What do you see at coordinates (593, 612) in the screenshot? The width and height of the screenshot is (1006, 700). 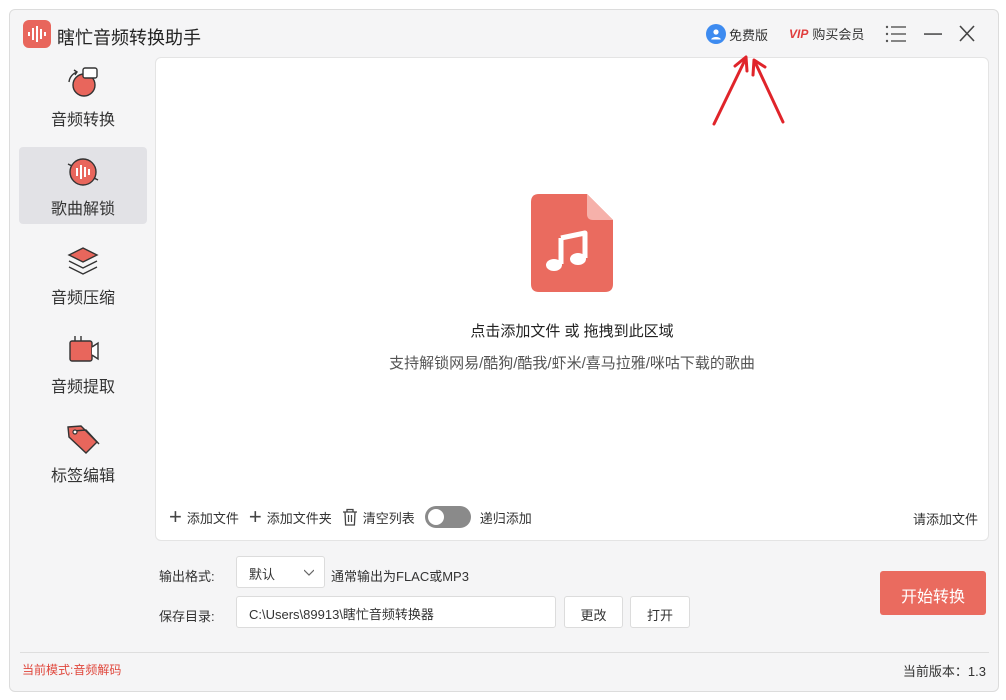 I see `change-dir-button: 更改` at bounding box center [593, 612].